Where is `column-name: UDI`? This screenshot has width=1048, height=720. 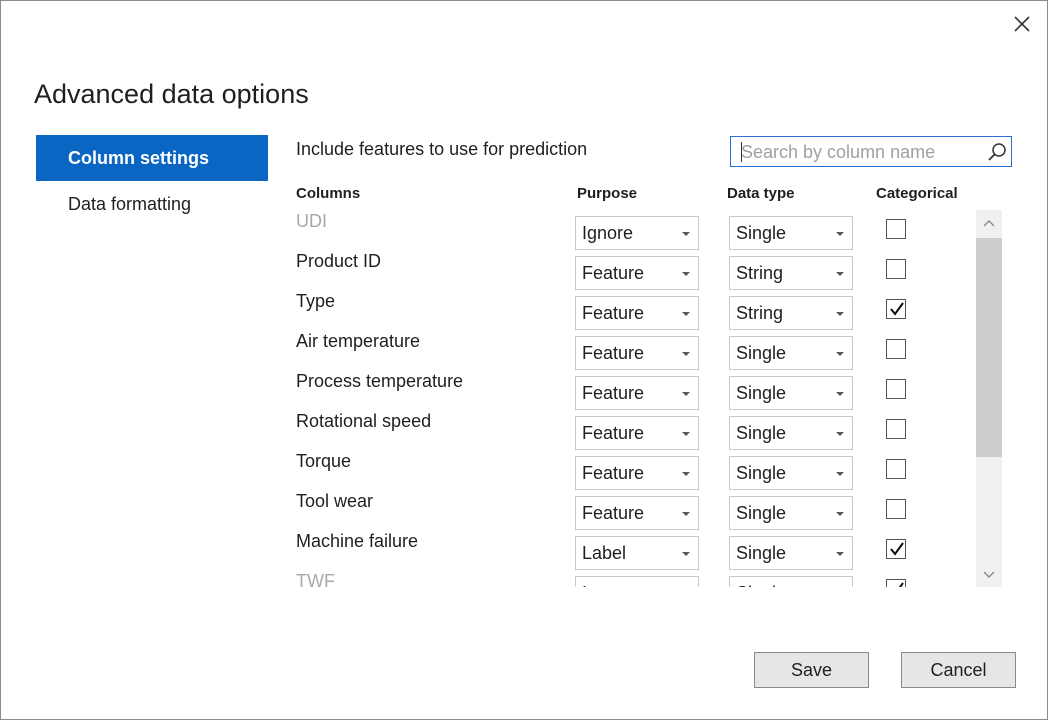
column-name: UDI is located at coordinates (311, 221).